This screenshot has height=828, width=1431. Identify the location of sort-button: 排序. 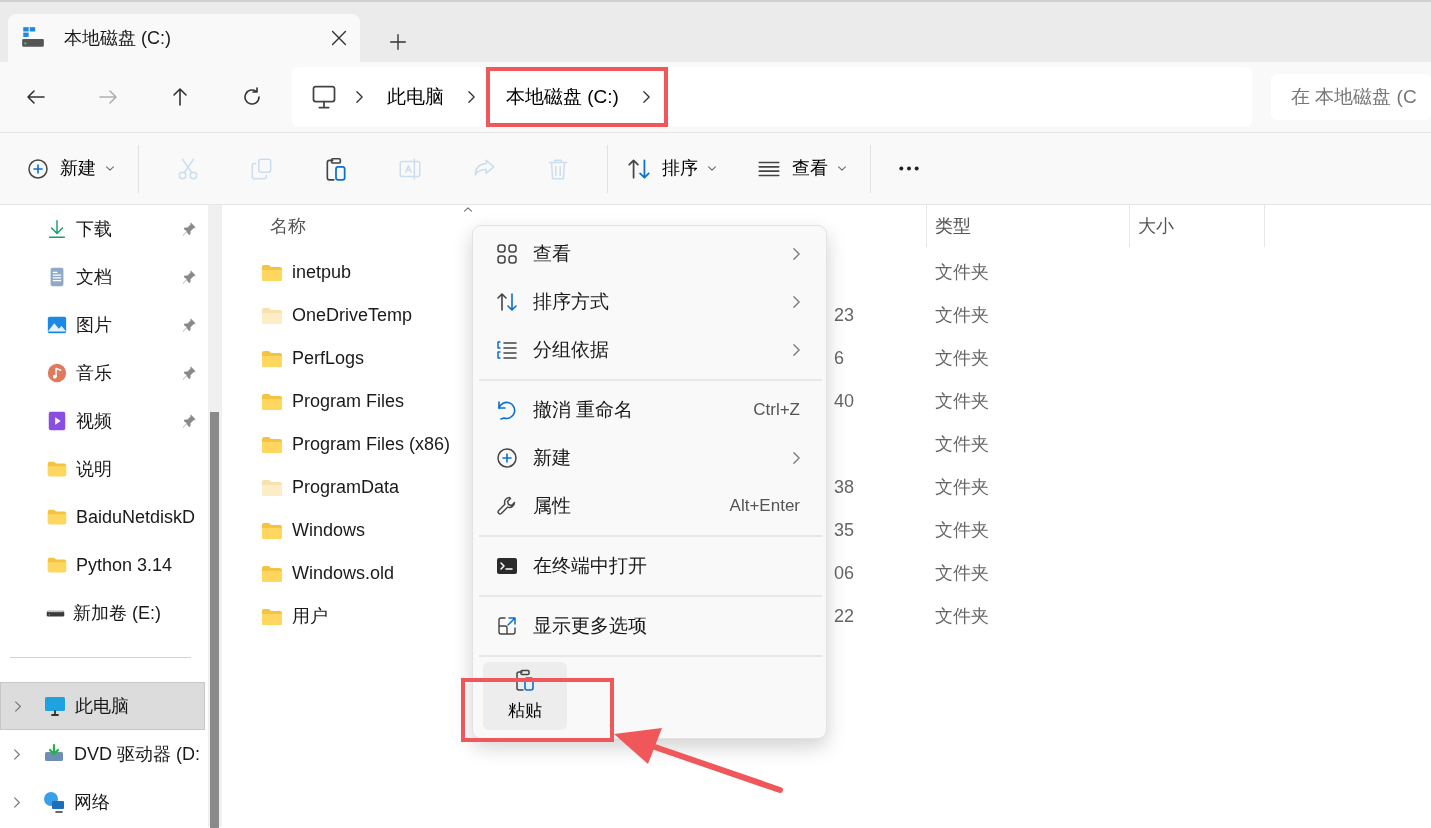
(671, 168).